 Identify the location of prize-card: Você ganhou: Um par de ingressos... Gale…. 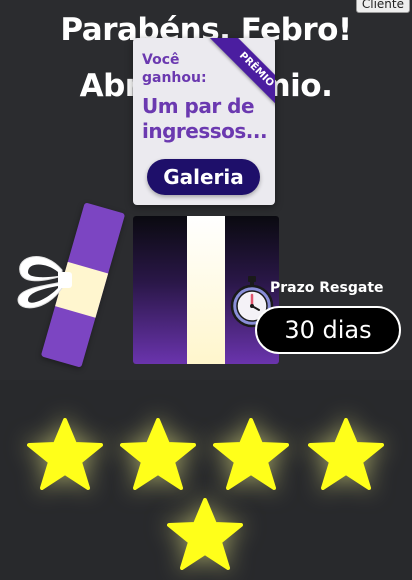
(204, 121).